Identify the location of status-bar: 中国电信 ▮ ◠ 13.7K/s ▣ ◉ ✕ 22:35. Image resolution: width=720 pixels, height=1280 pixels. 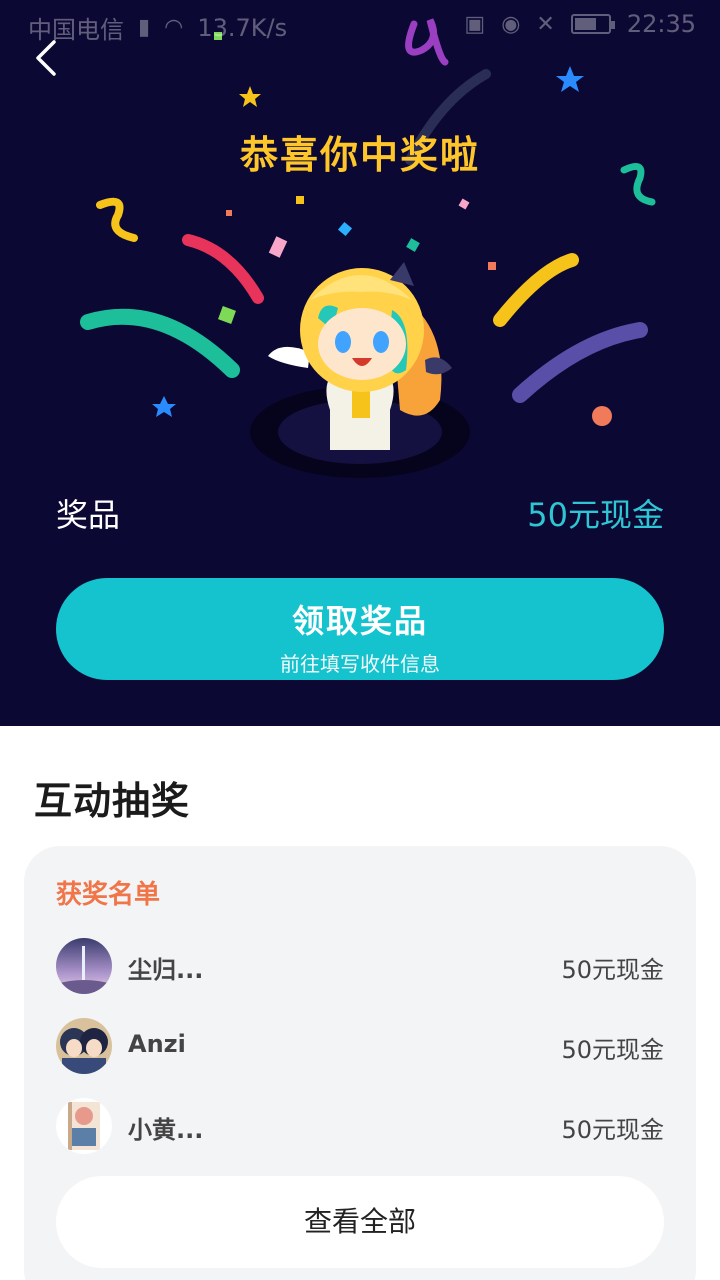
(360, 25).